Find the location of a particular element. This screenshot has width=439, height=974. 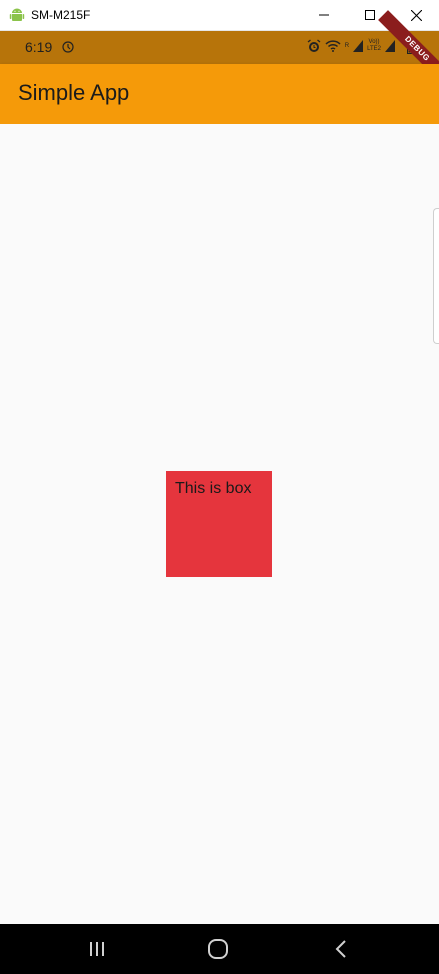

back-icon is located at coordinates (340, 949).